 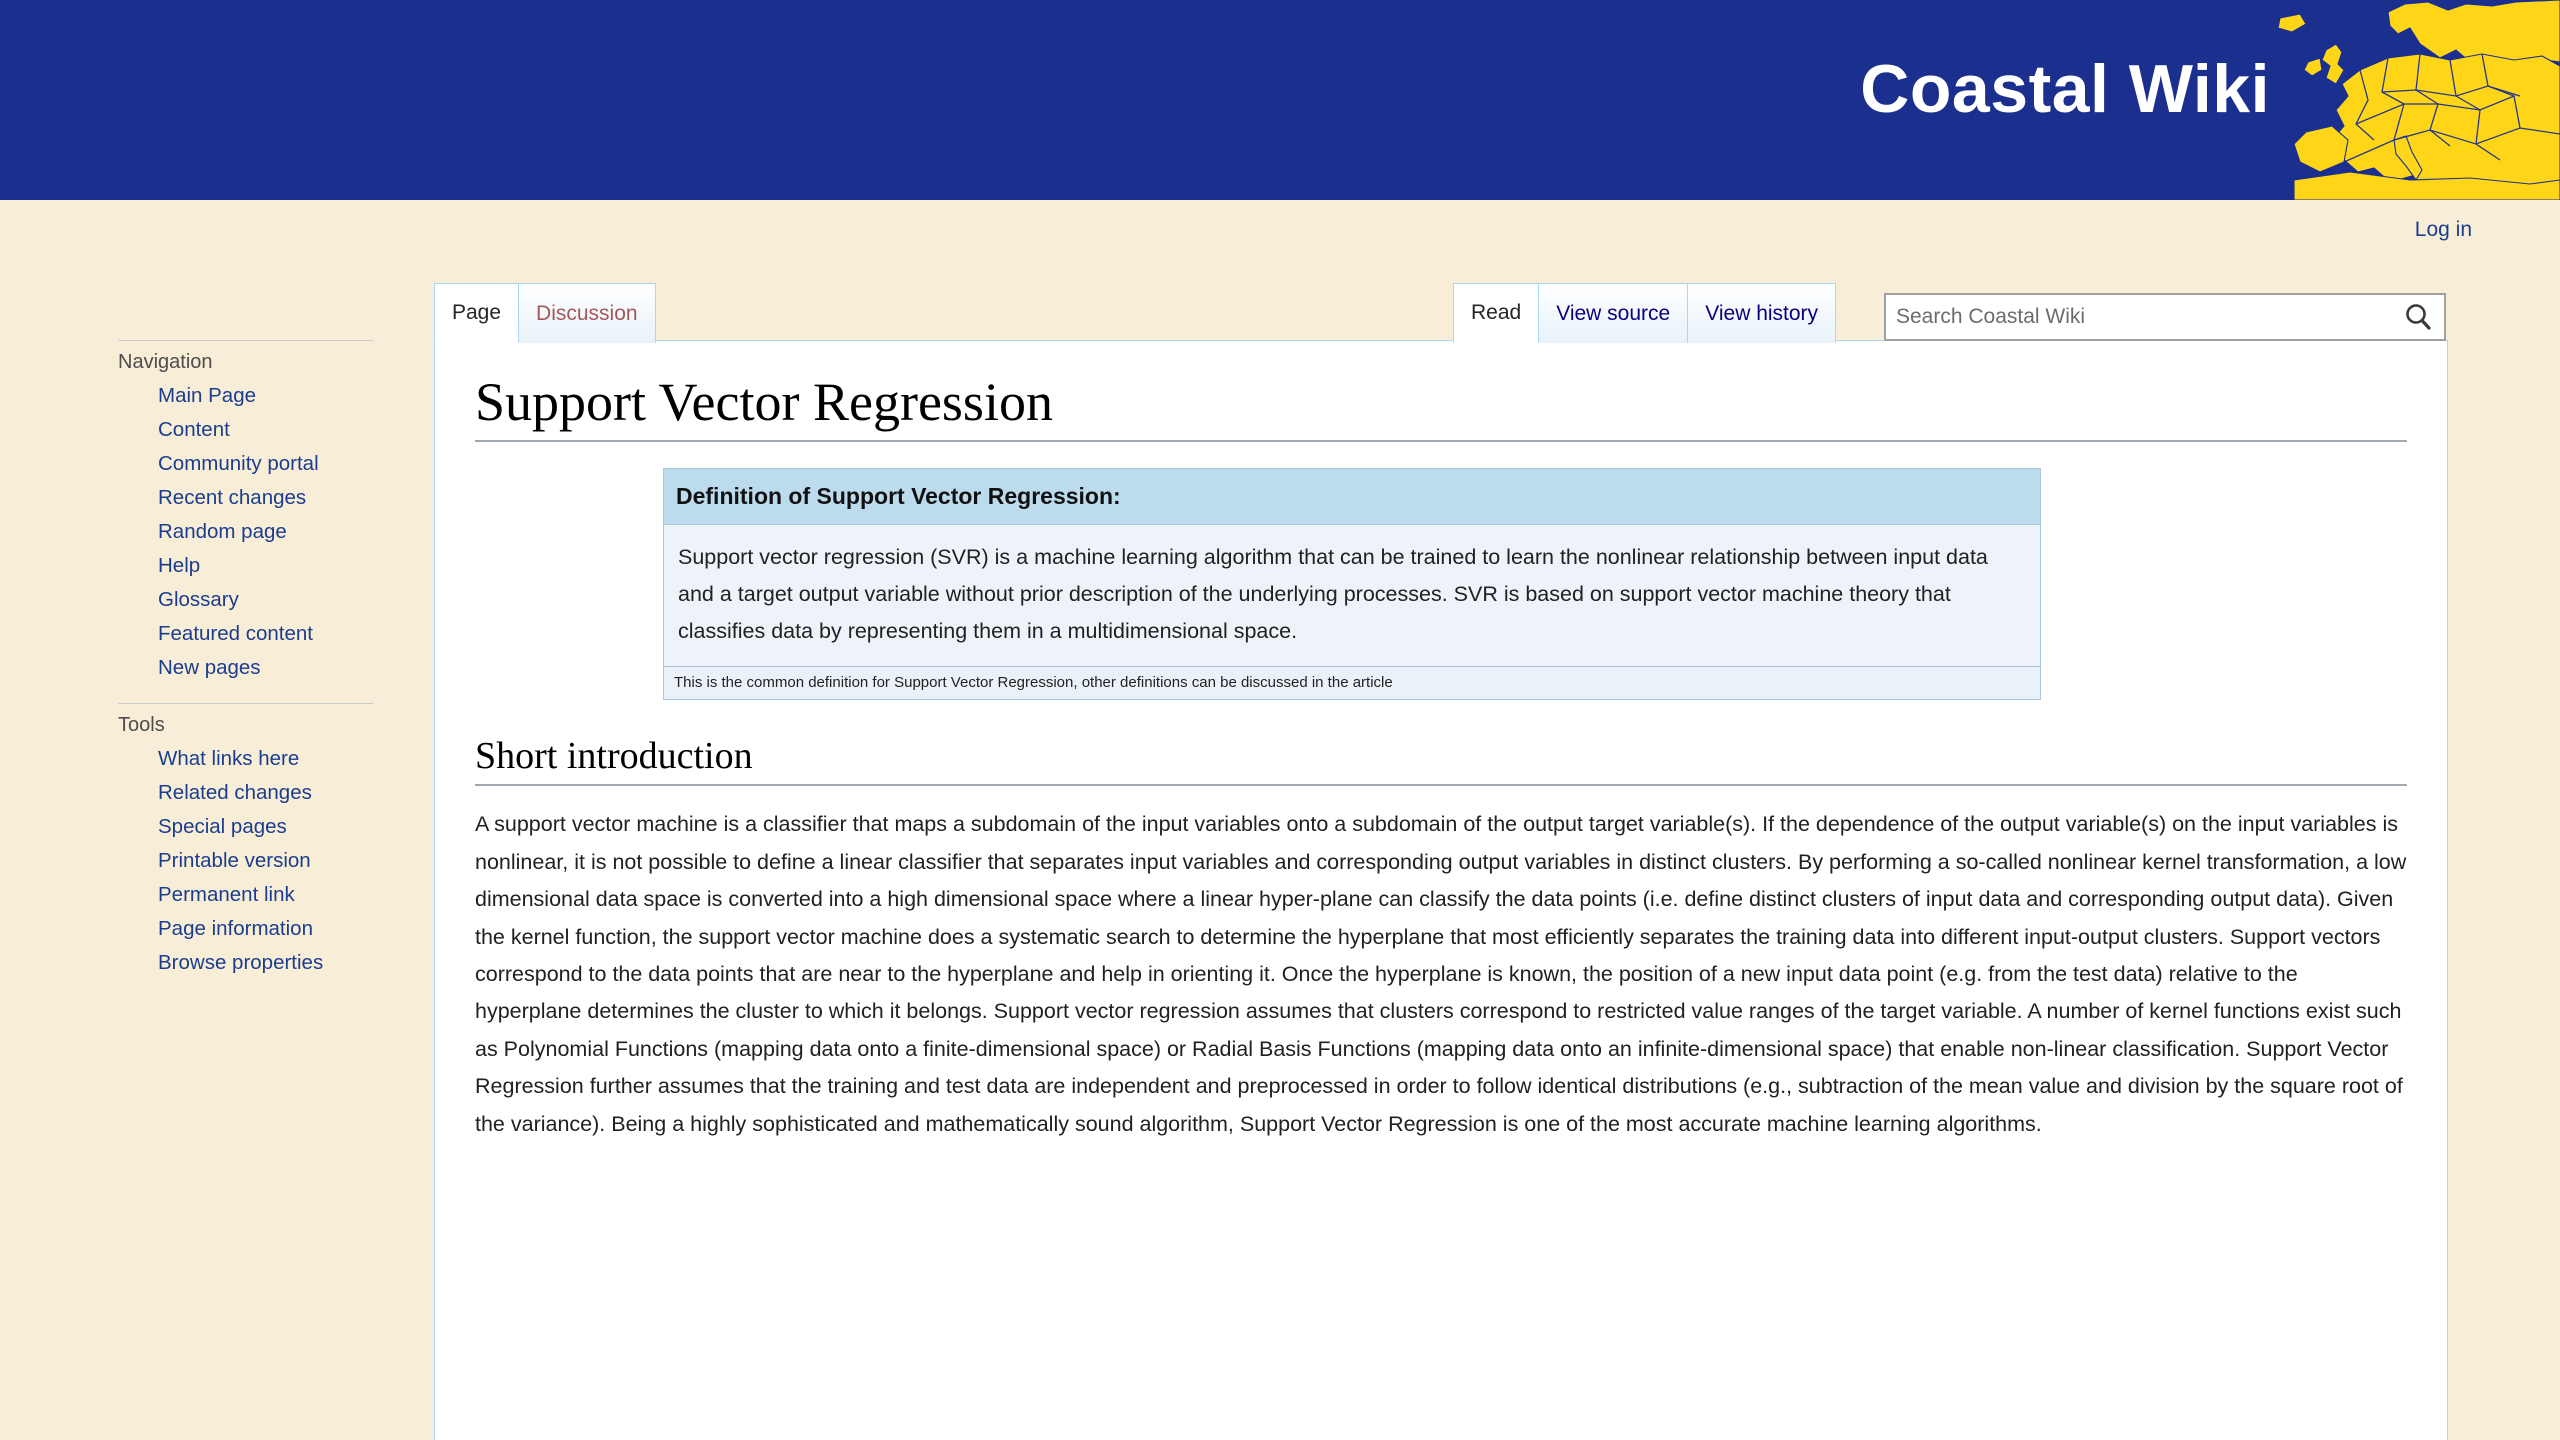 I want to click on list-item: Content, so click(x=217, y=430).